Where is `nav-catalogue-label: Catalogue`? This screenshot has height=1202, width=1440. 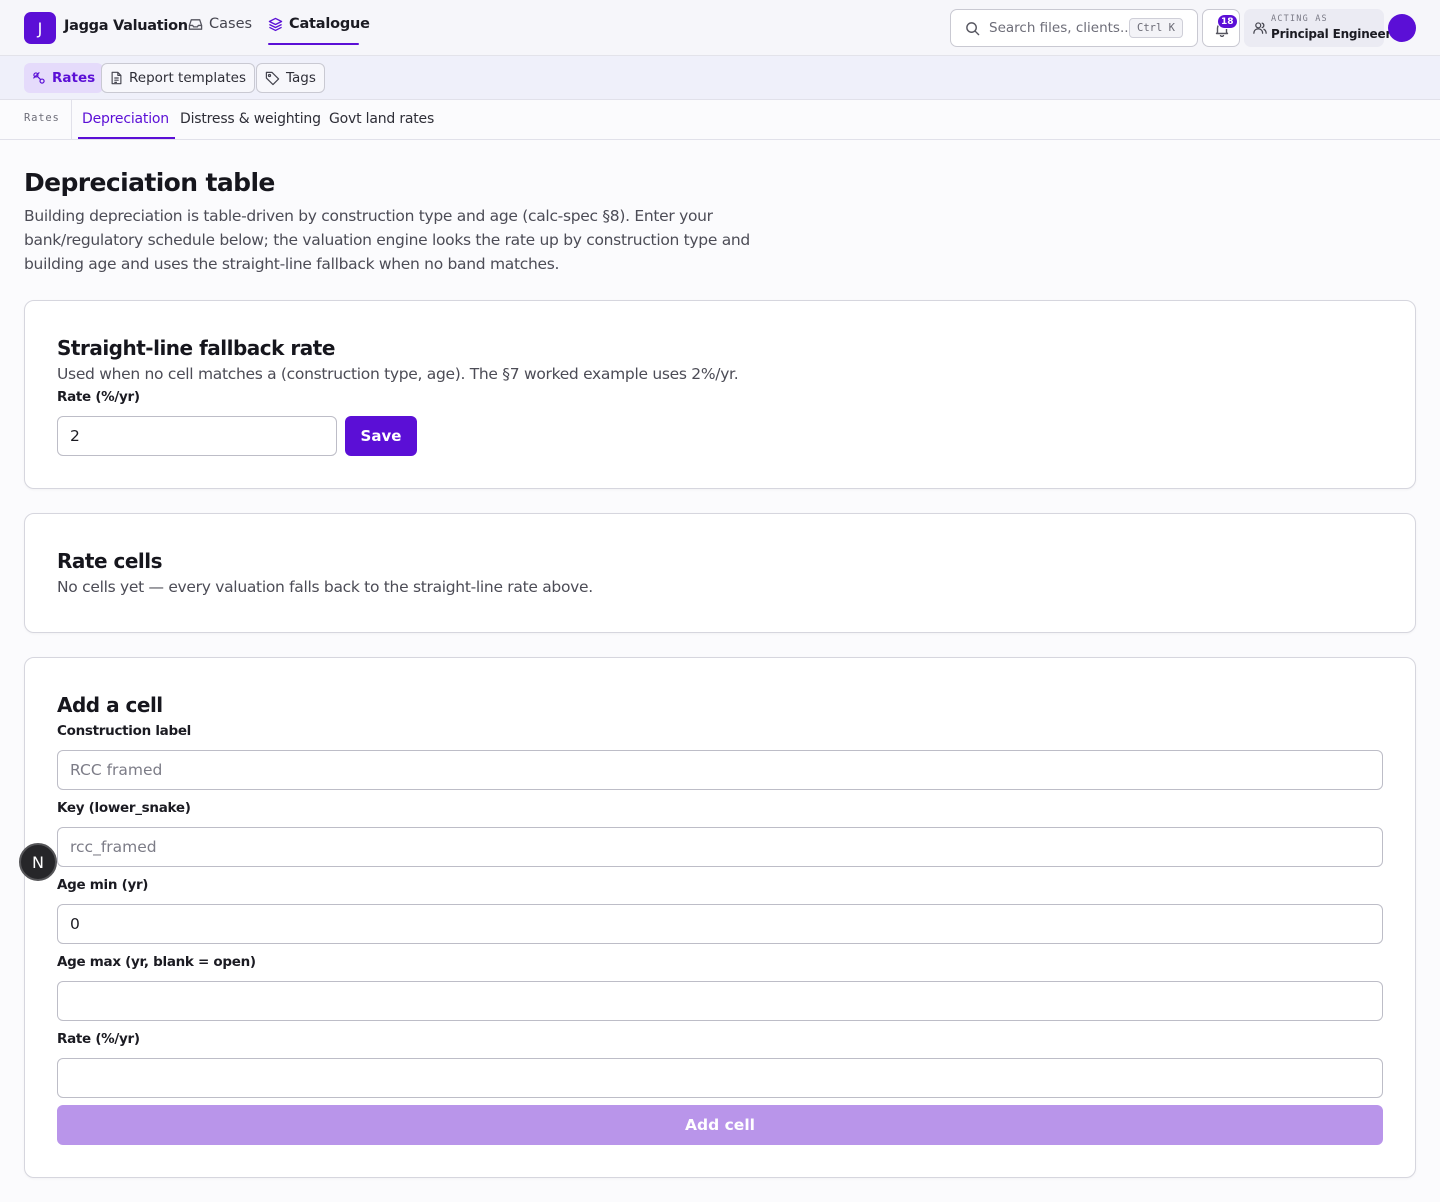
nav-catalogue-label: Catalogue is located at coordinates (329, 24).